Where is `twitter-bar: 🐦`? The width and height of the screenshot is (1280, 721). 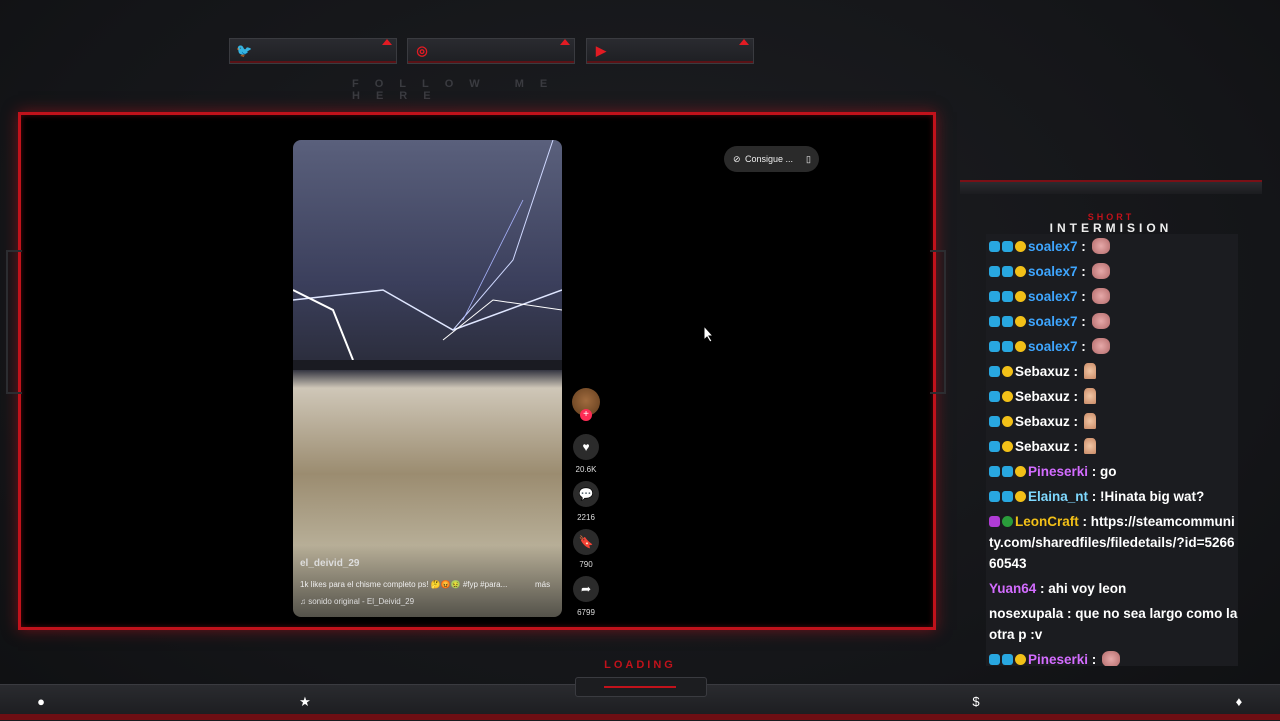 twitter-bar: 🐦 is located at coordinates (313, 51).